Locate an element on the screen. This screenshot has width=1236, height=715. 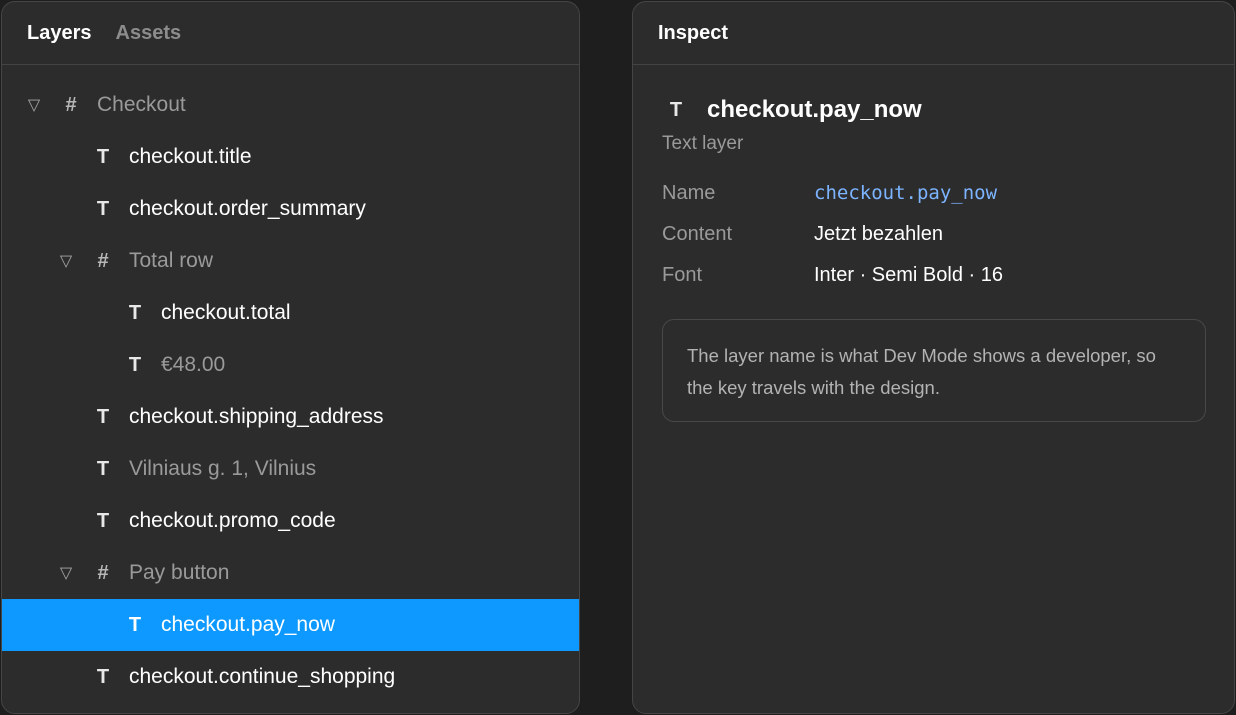
prop-content-row: Content Jetzt bezahlen is located at coordinates (802, 234).